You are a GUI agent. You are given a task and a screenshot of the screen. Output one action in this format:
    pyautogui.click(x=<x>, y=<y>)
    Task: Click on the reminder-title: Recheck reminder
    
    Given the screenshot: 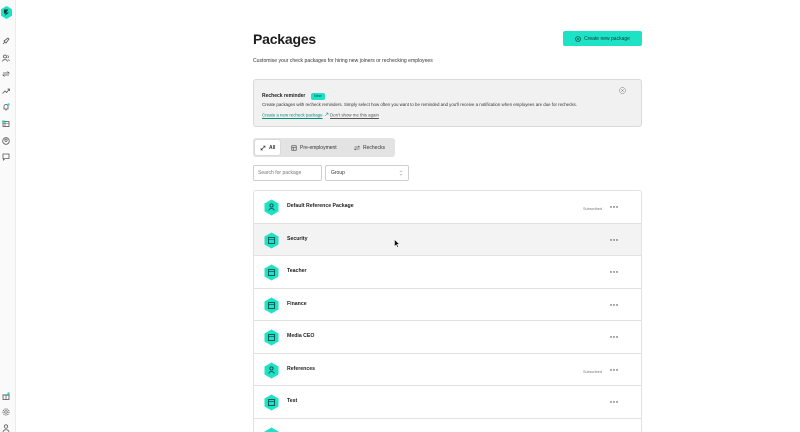 What is the action you would take?
    pyautogui.click(x=284, y=96)
    